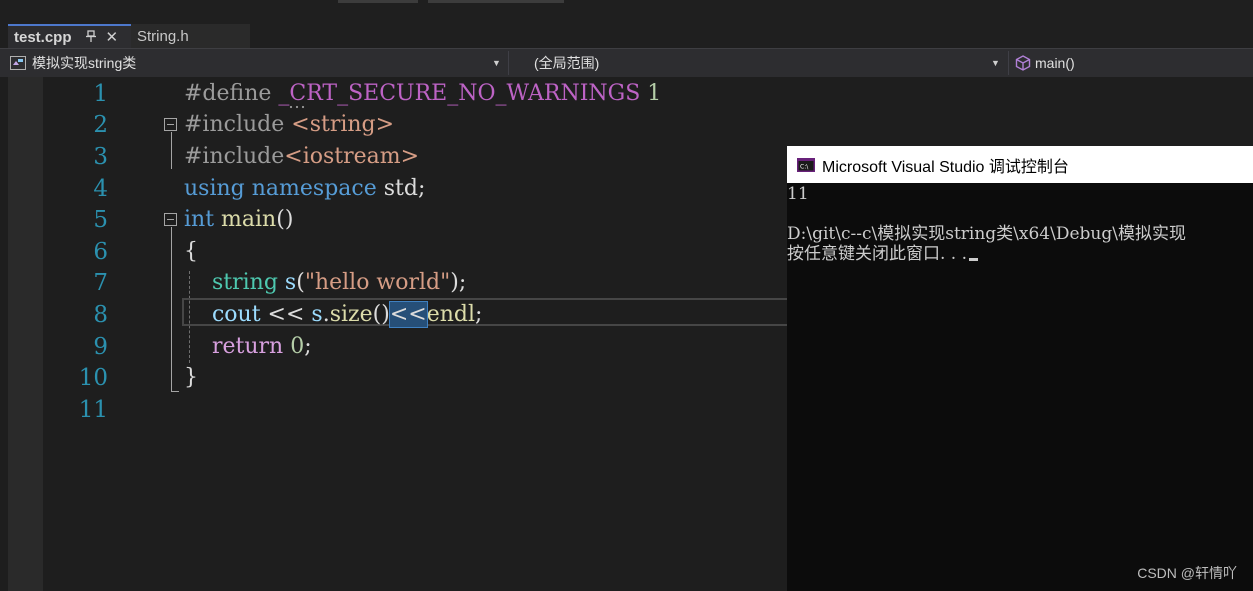 This screenshot has width=1253, height=591. Describe the element at coordinates (18, 63) in the screenshot. I see `class-icon` at that location.